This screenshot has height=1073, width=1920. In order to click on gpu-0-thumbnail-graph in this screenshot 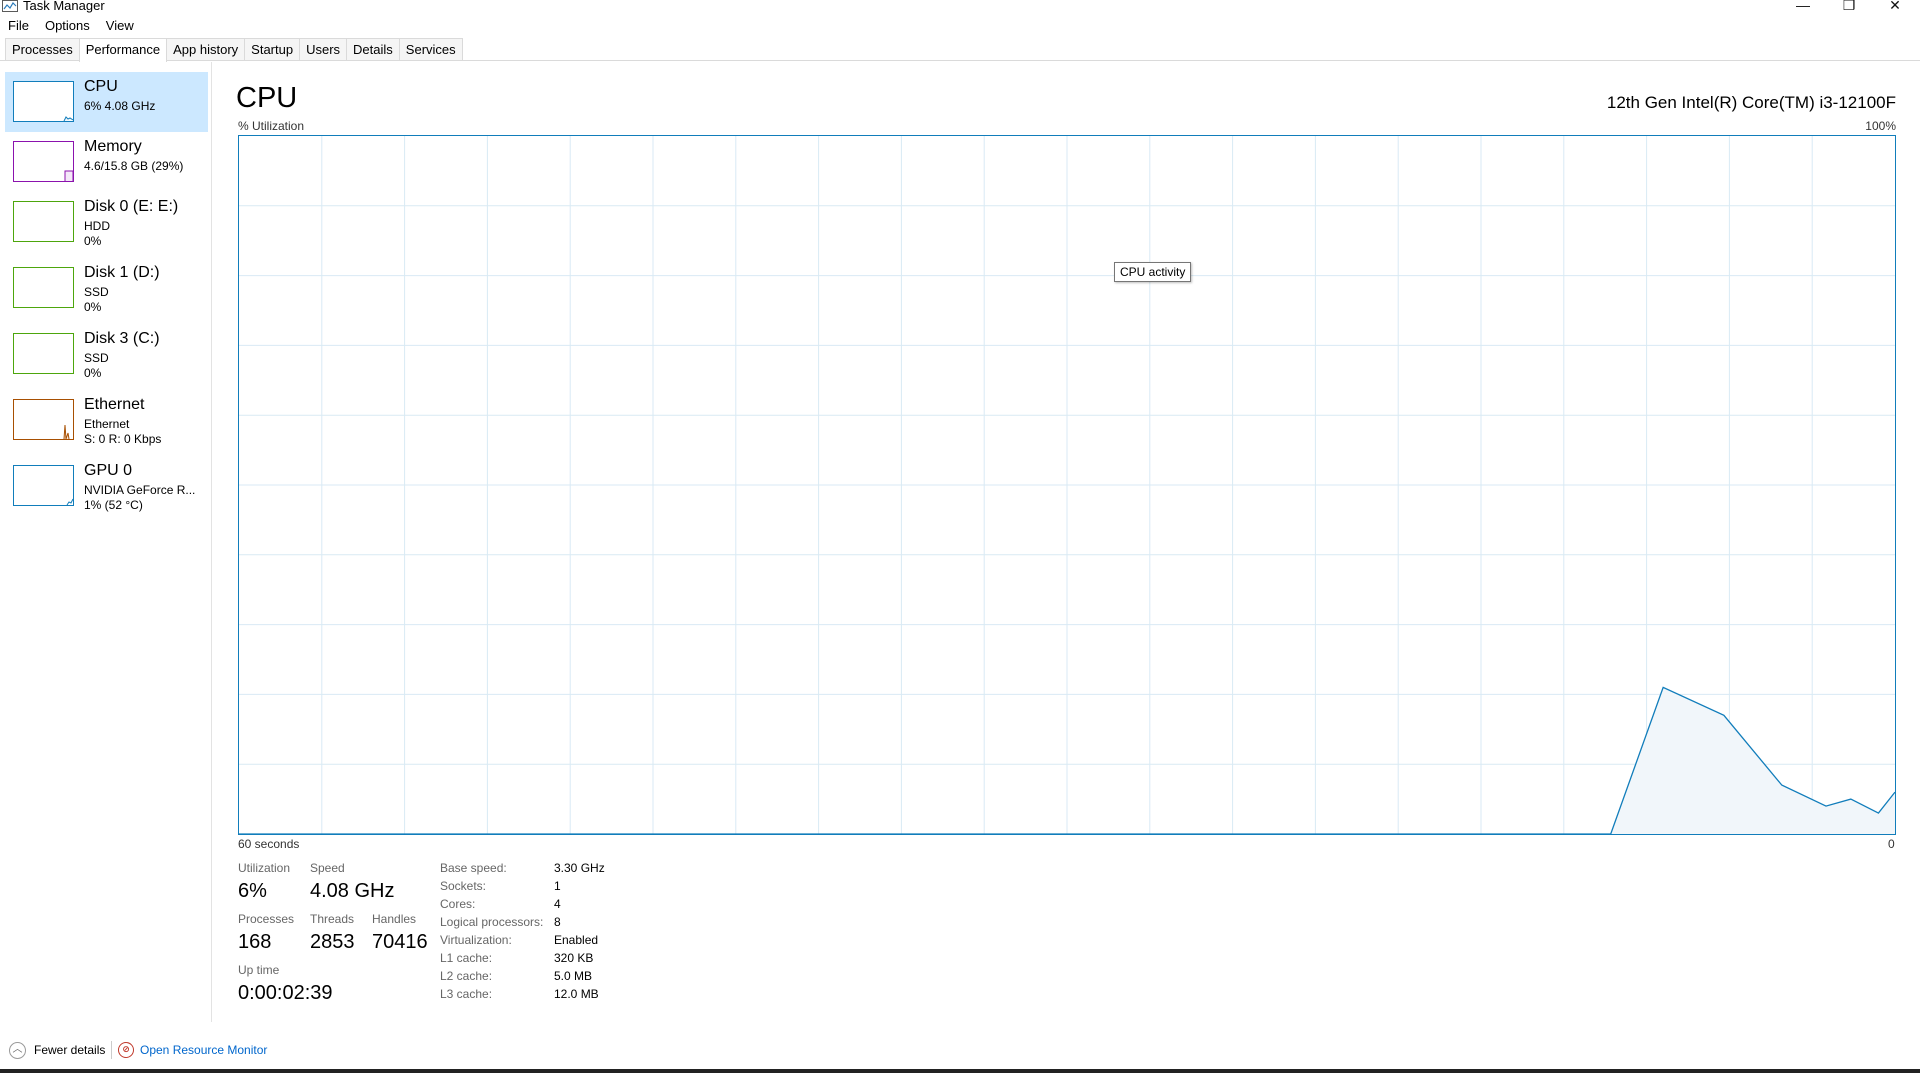, I will do `click(43, 485)`.